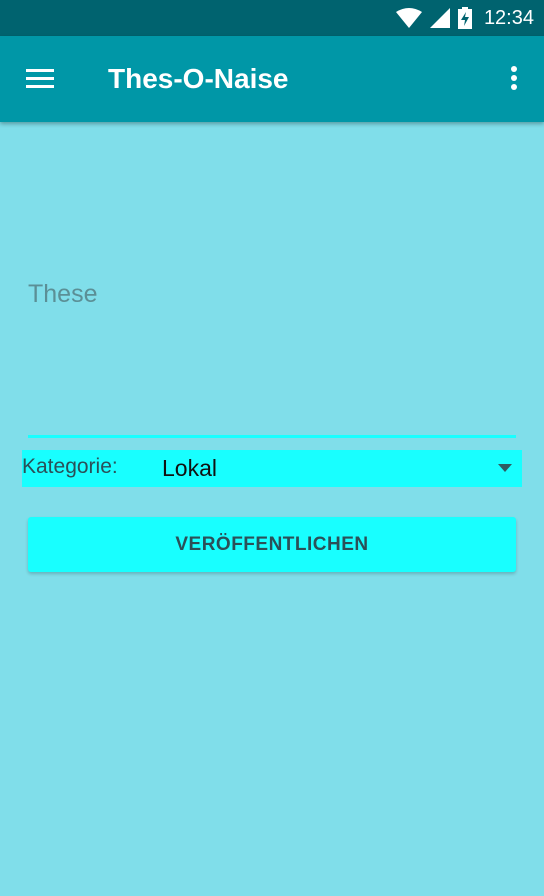 The height and width of the screenshot is (896, 544). I want to click on more-vert-icon, so click(514, 78).